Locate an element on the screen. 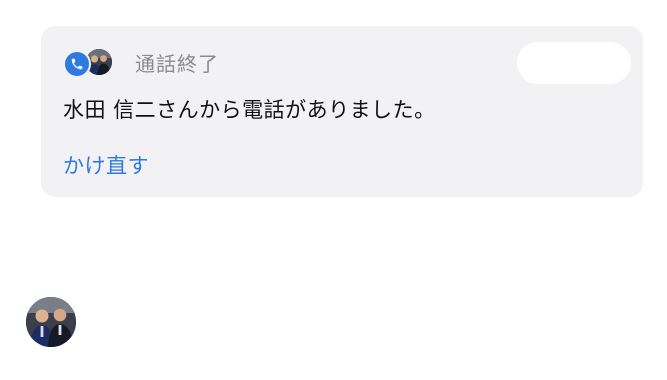 The width and height of the screenshot is (667, 380). avatar is located at coordinates (51, 322).